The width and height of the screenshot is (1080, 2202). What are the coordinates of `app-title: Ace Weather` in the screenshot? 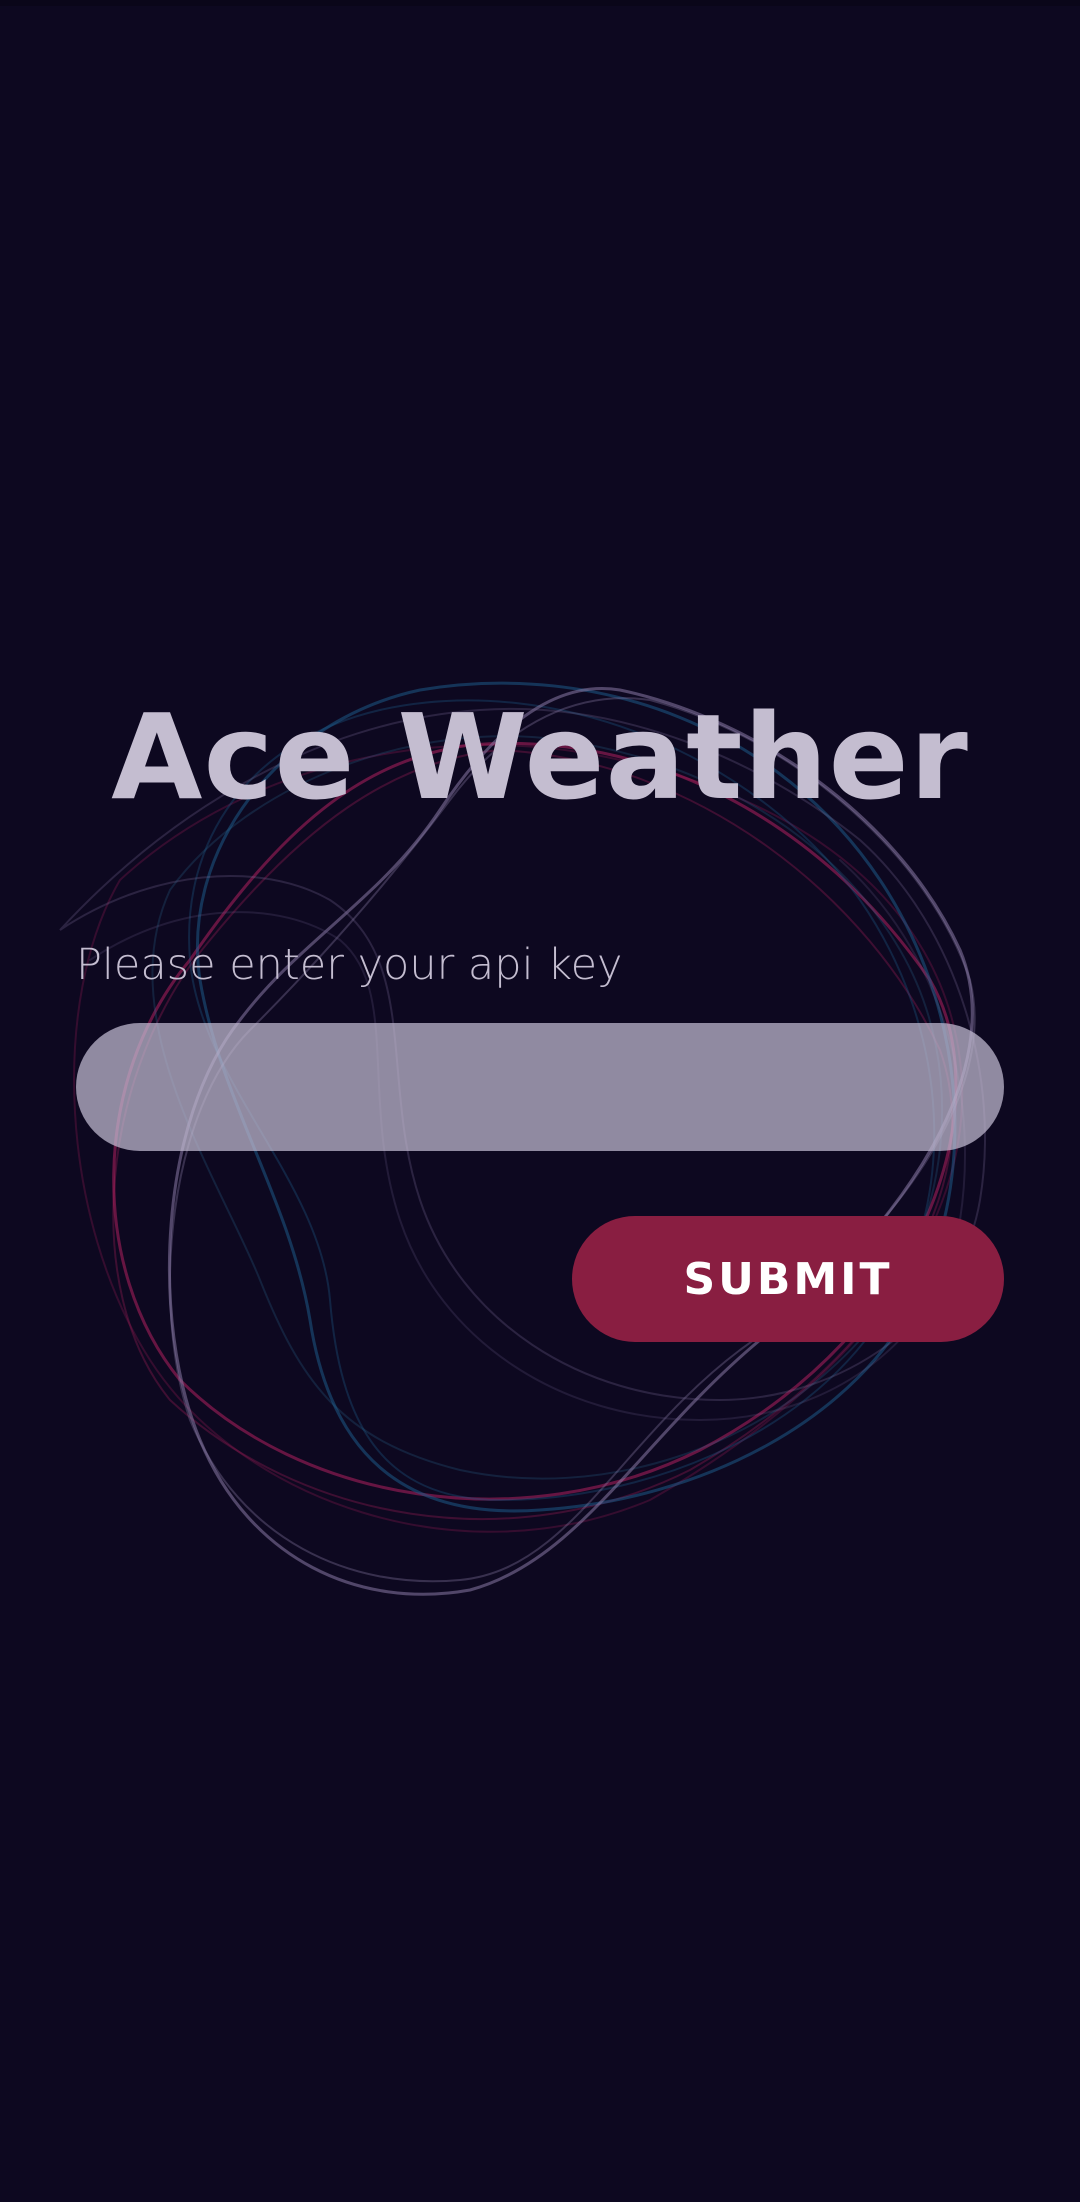 It's located at (540, 757).